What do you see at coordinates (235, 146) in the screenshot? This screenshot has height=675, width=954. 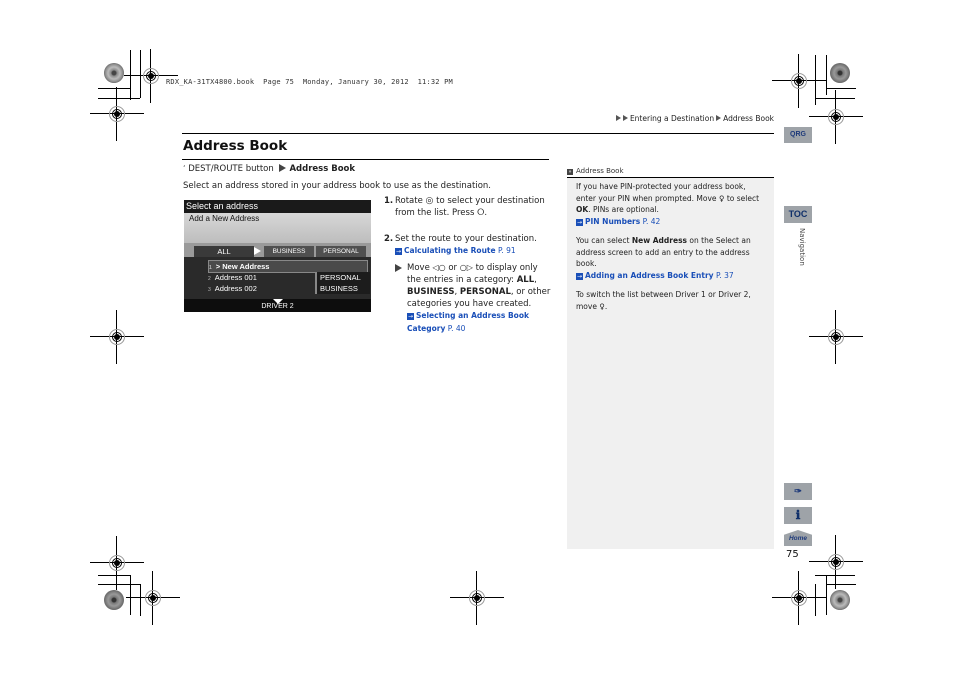 I see `page-title: Address Book` at bounding box center [235, 146].